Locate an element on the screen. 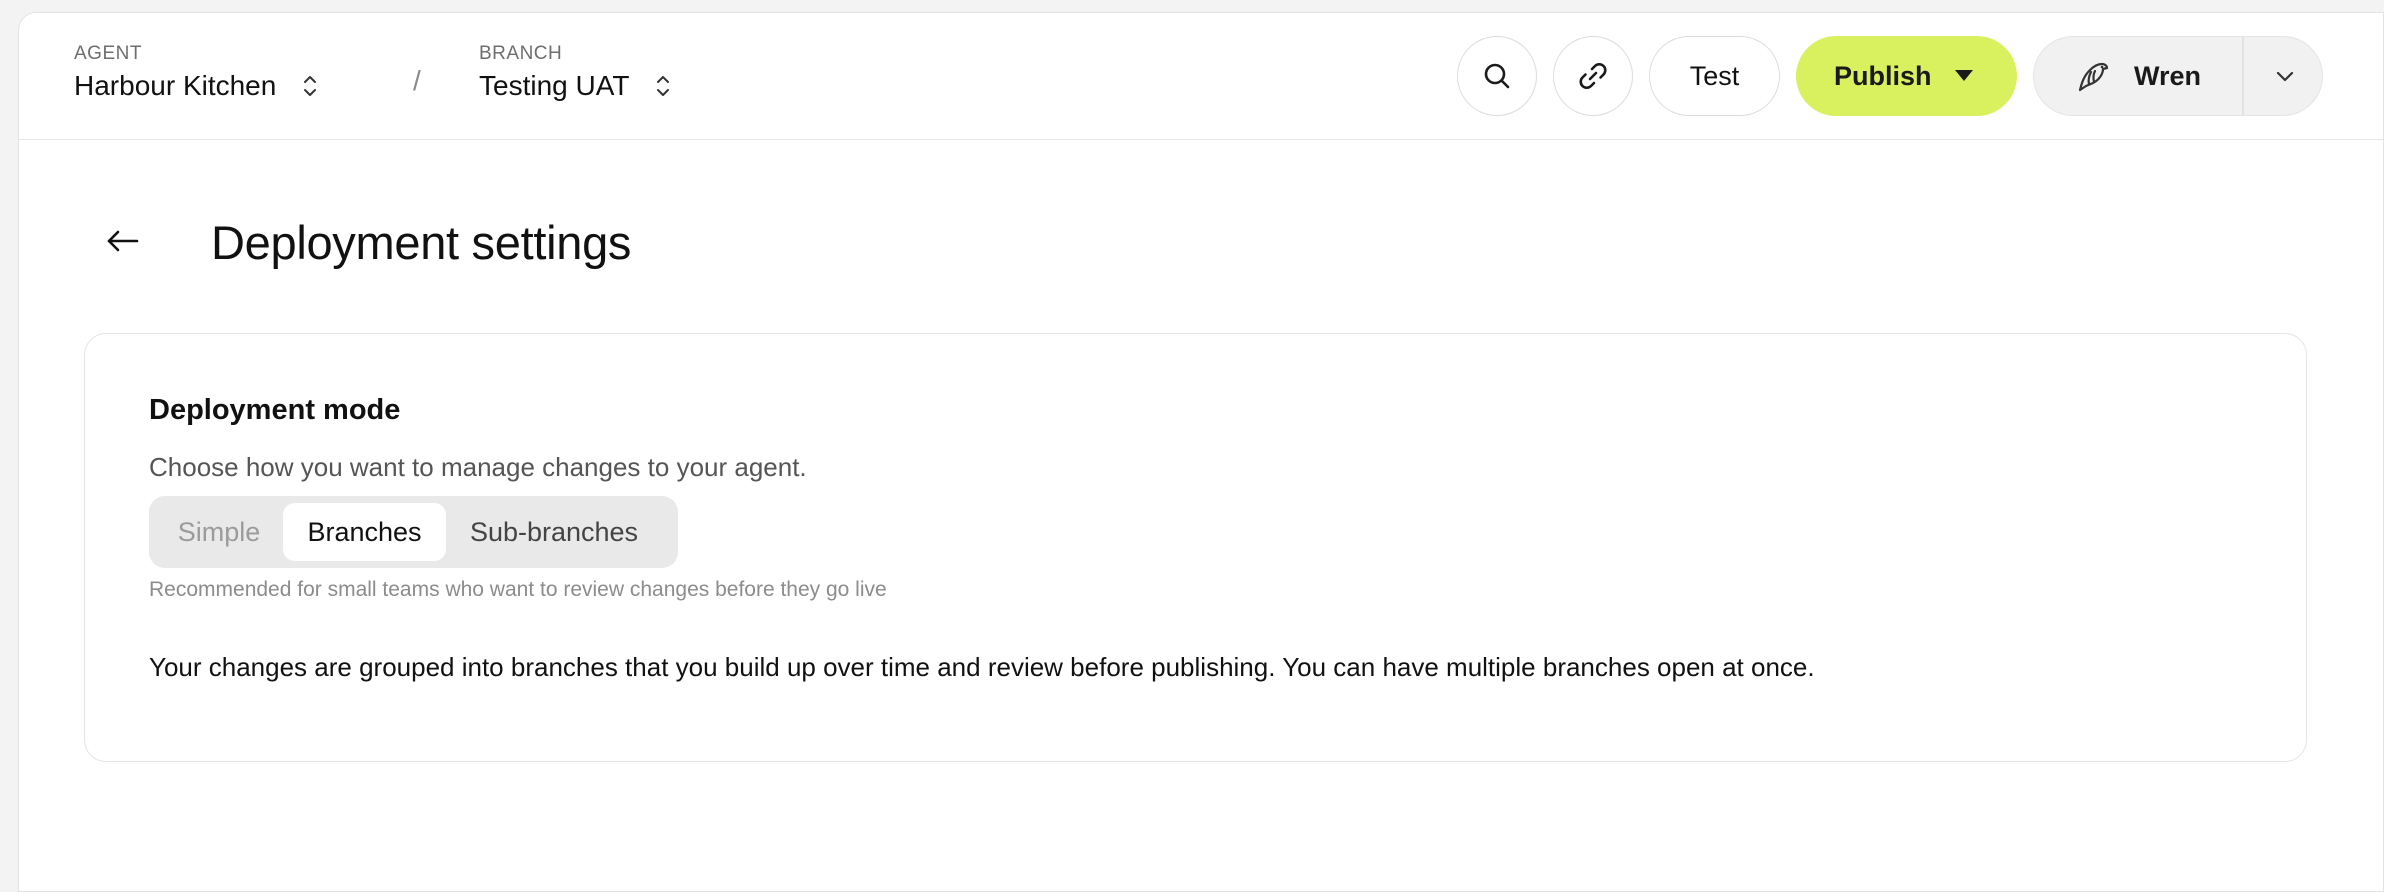  chevron-down-icon is located at coordinates (2285, 76).